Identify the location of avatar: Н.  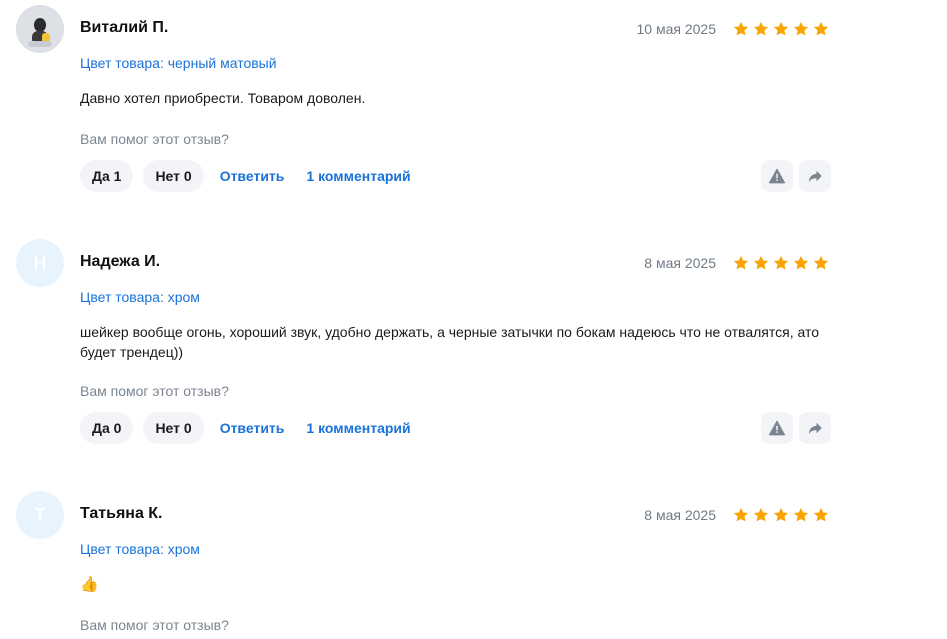
(40, 263).